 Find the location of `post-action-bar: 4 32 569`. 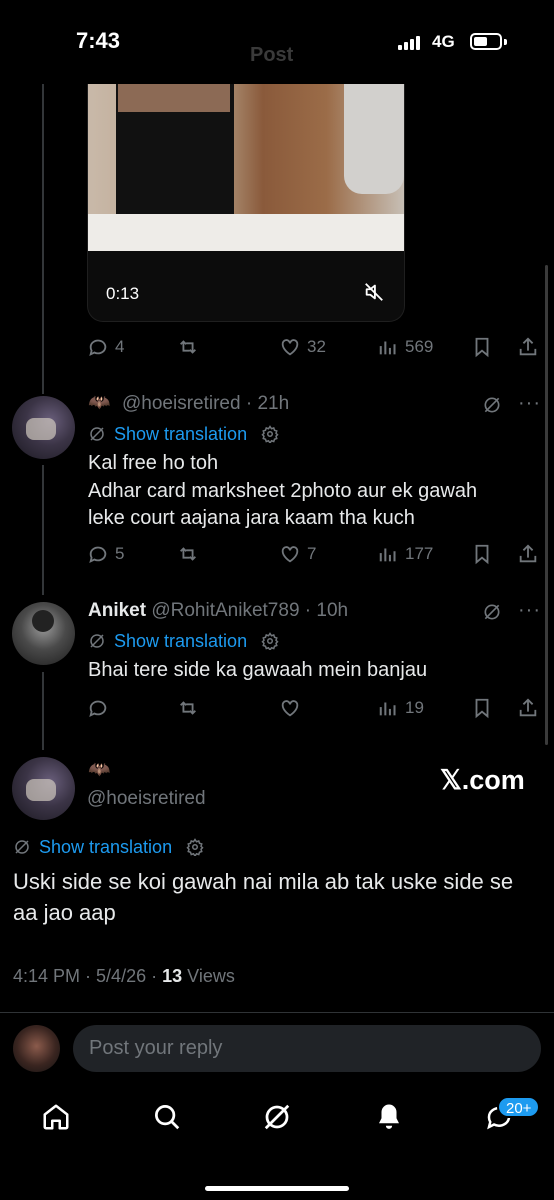

post-action-bar: 4 32 569 is located at coordinates (314, 347).